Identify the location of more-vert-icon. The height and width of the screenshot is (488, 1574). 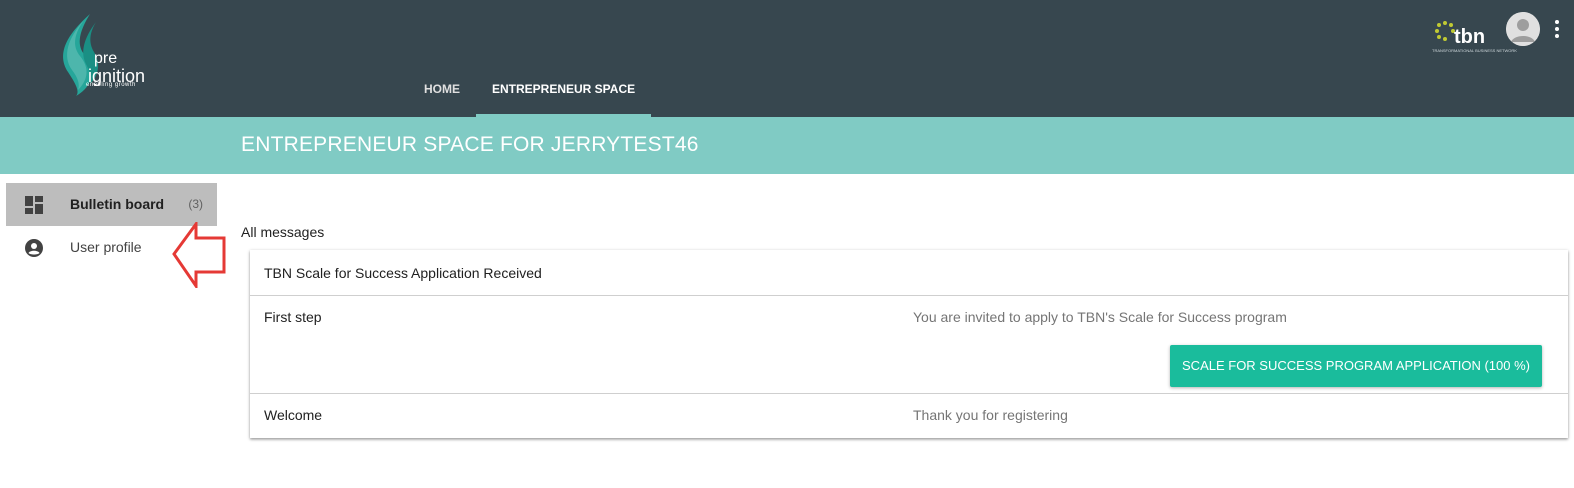
(1557, 29).